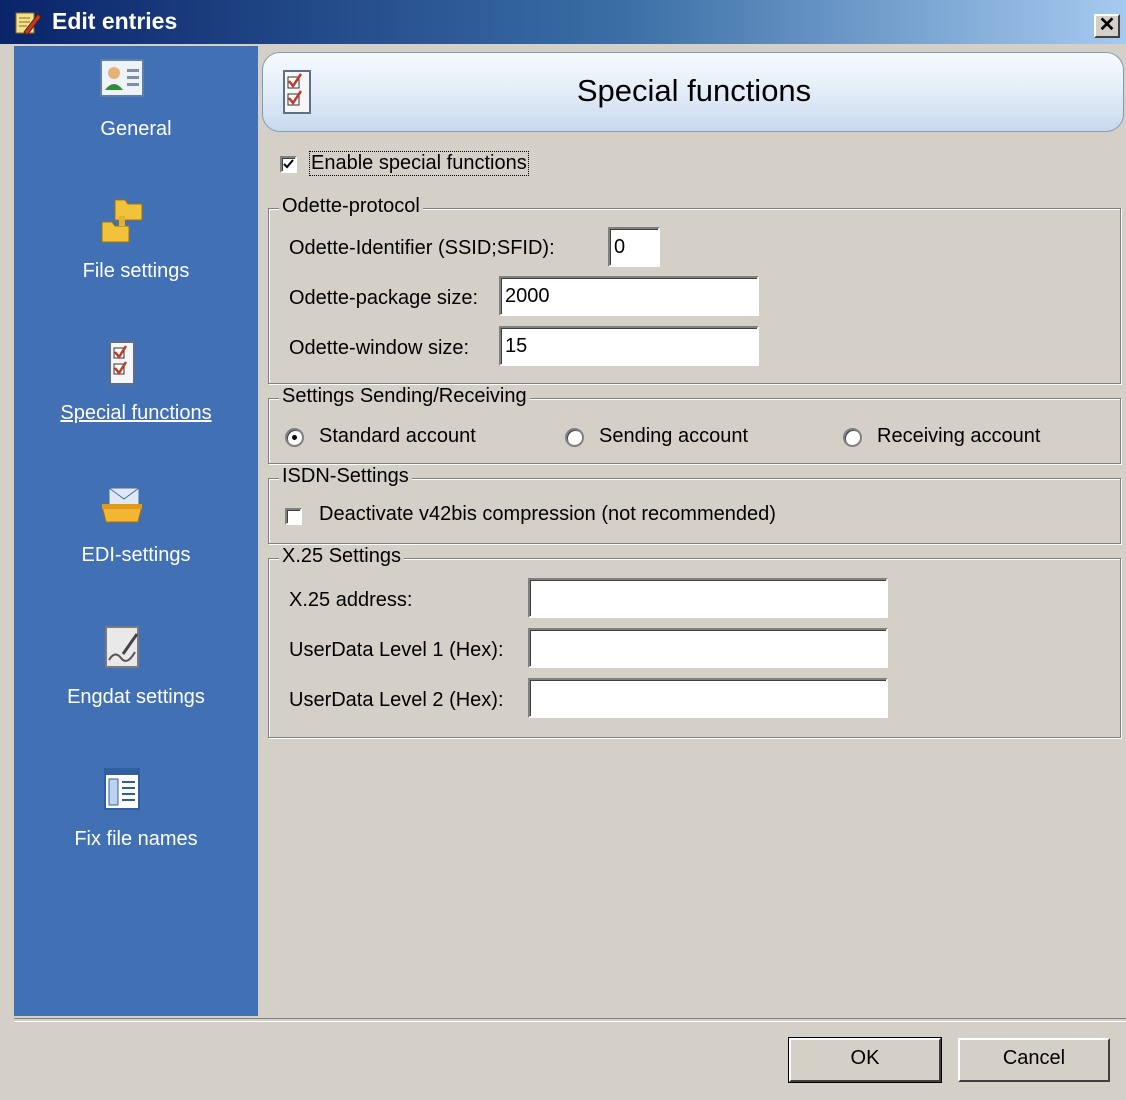 The height and width of the screenshot is (1100, 1126). Describe the element at coordinates (629, 346) in the screenshot. I see `odette-window-size-input` at that location.